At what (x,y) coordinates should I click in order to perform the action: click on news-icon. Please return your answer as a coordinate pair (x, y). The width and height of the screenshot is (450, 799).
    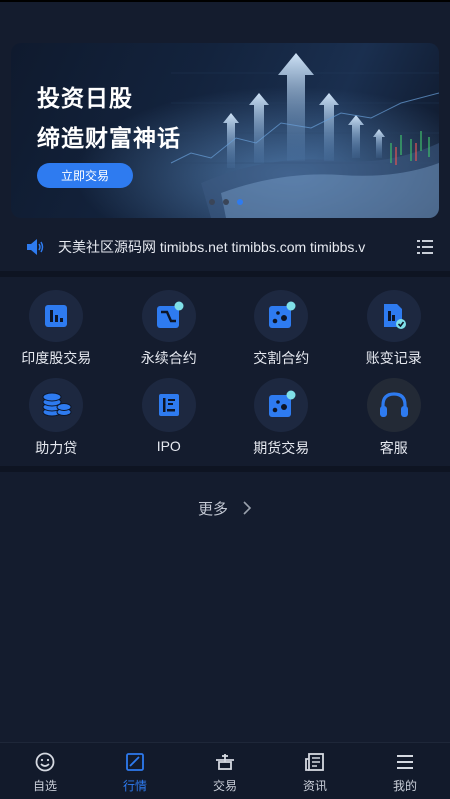
    Looking at the image, I should click on (314, 762).